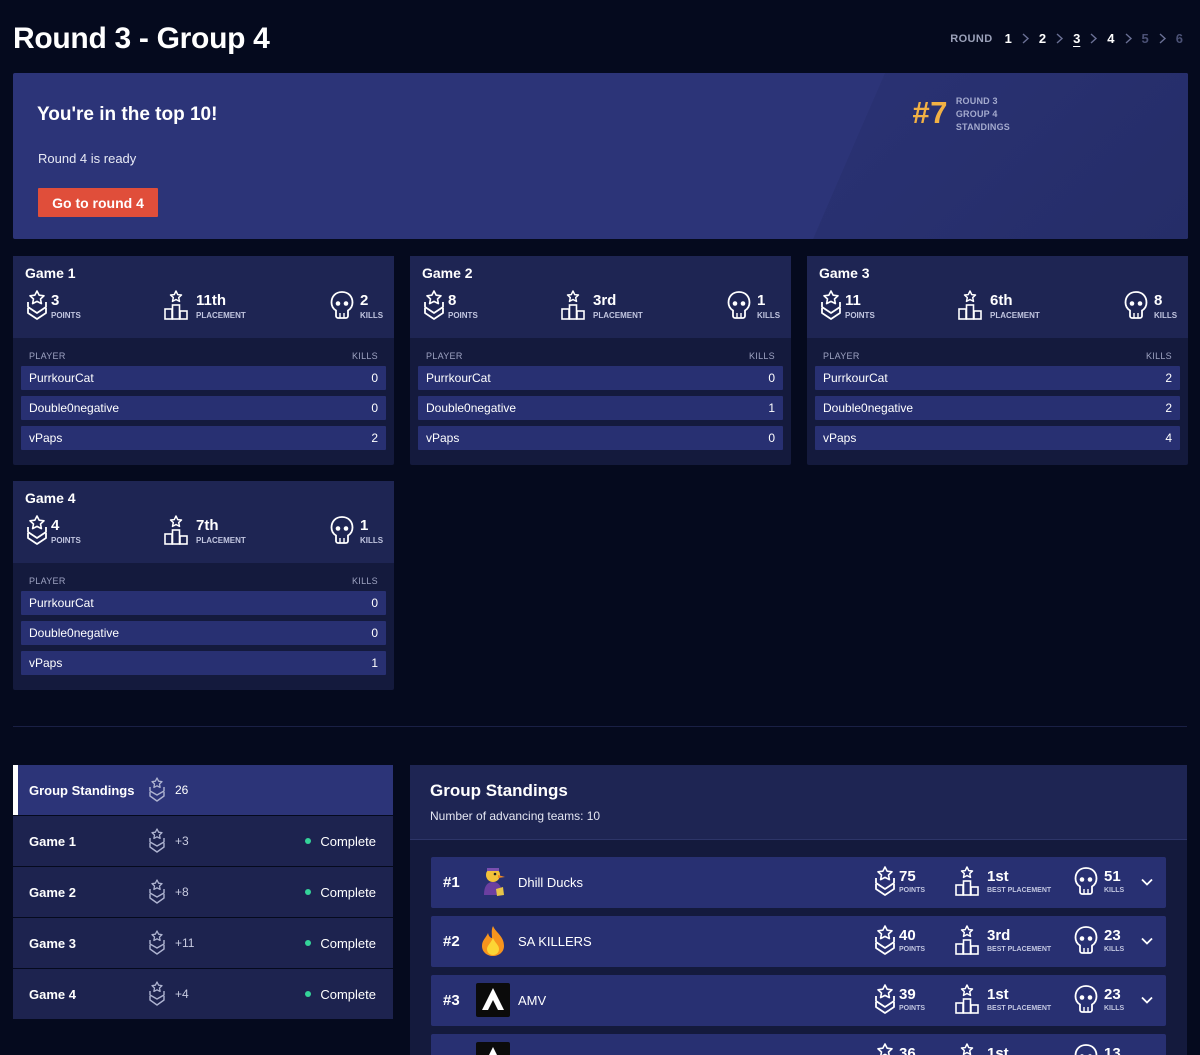 Image resolution: width=1200 pixels, height=1055 pixels. Describe the element at coordinates (203, 438) in the screenshot. I see `player-row: vPaps 2` at that location.